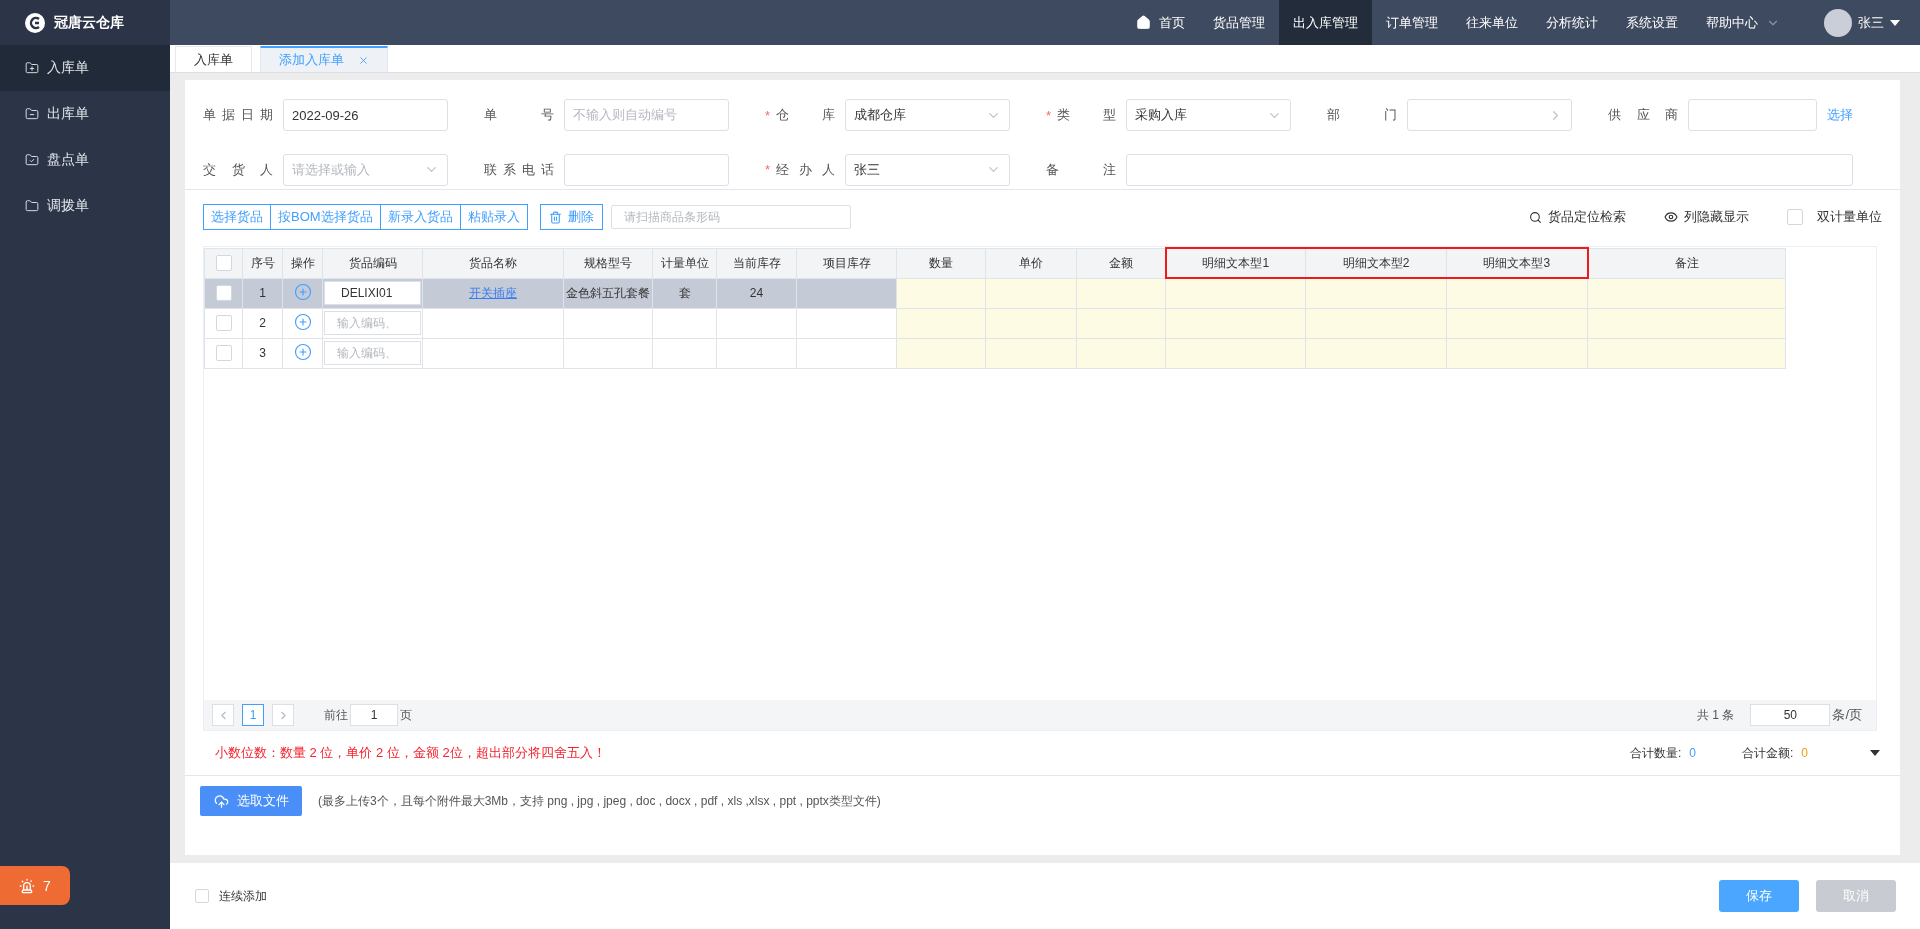 Image resolution: width=1920 pixels, height=929 pixels. Describe the element at coordinates (1686, 263) in the screenshot. I see `column-header: 备注` at that location.